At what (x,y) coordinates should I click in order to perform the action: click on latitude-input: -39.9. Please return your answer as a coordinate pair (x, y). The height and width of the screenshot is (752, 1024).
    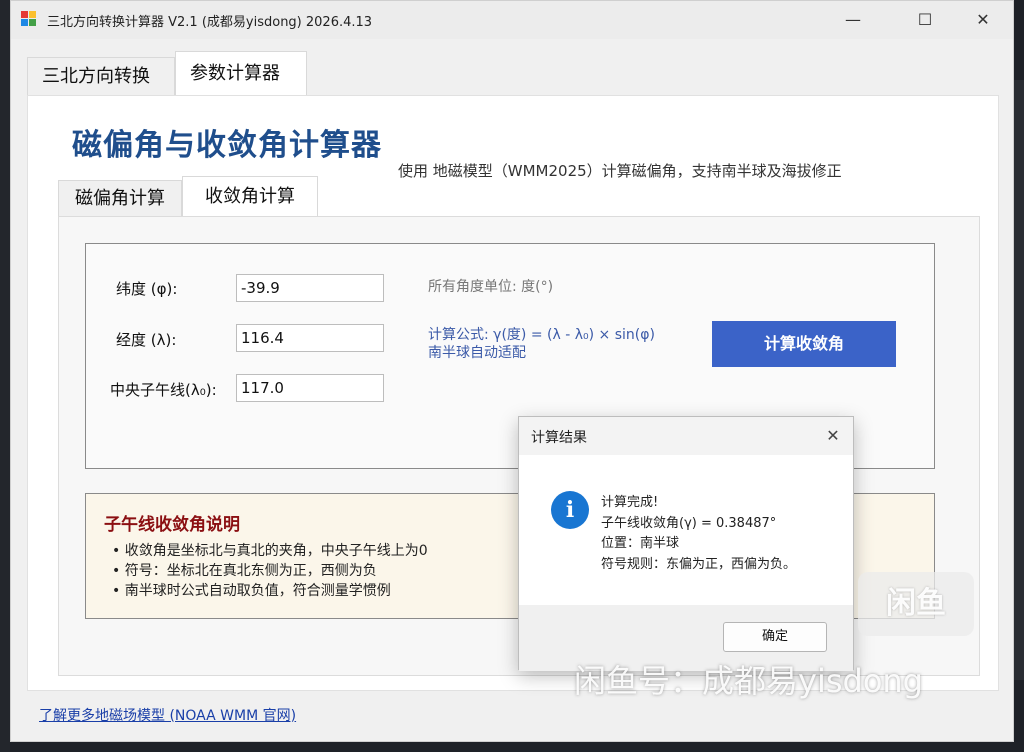
    Looking at the image, I should click on (310, 288).